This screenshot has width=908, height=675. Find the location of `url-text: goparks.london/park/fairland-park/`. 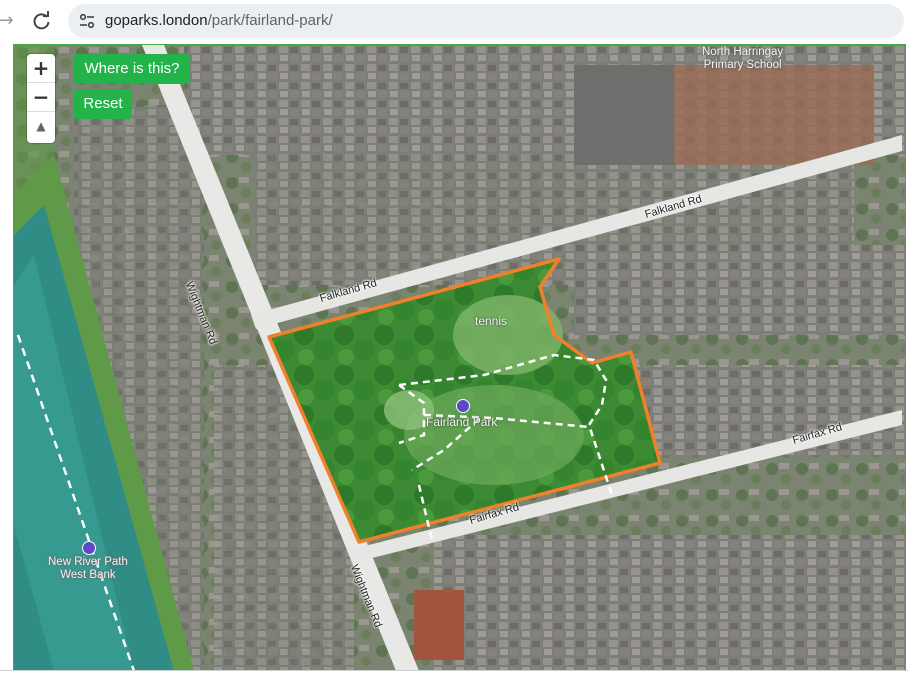

url-text: goparks.london/park/fairland-park/ is located at coordinates (219, 20).